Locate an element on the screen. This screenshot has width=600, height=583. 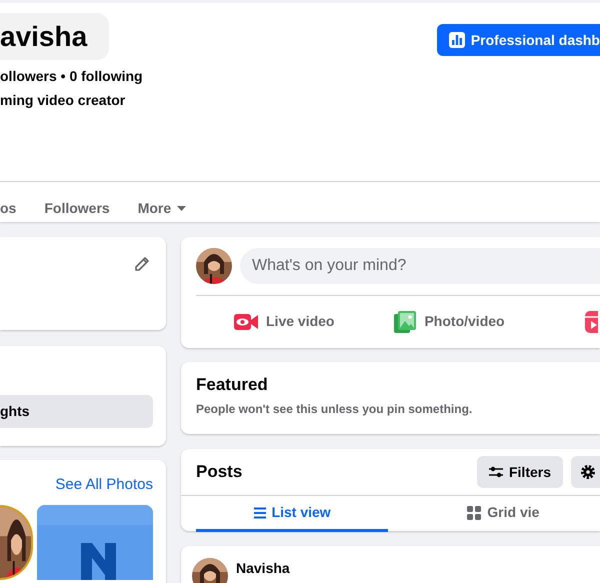
featured-heading: Featured is located at coordinates (232, 385).